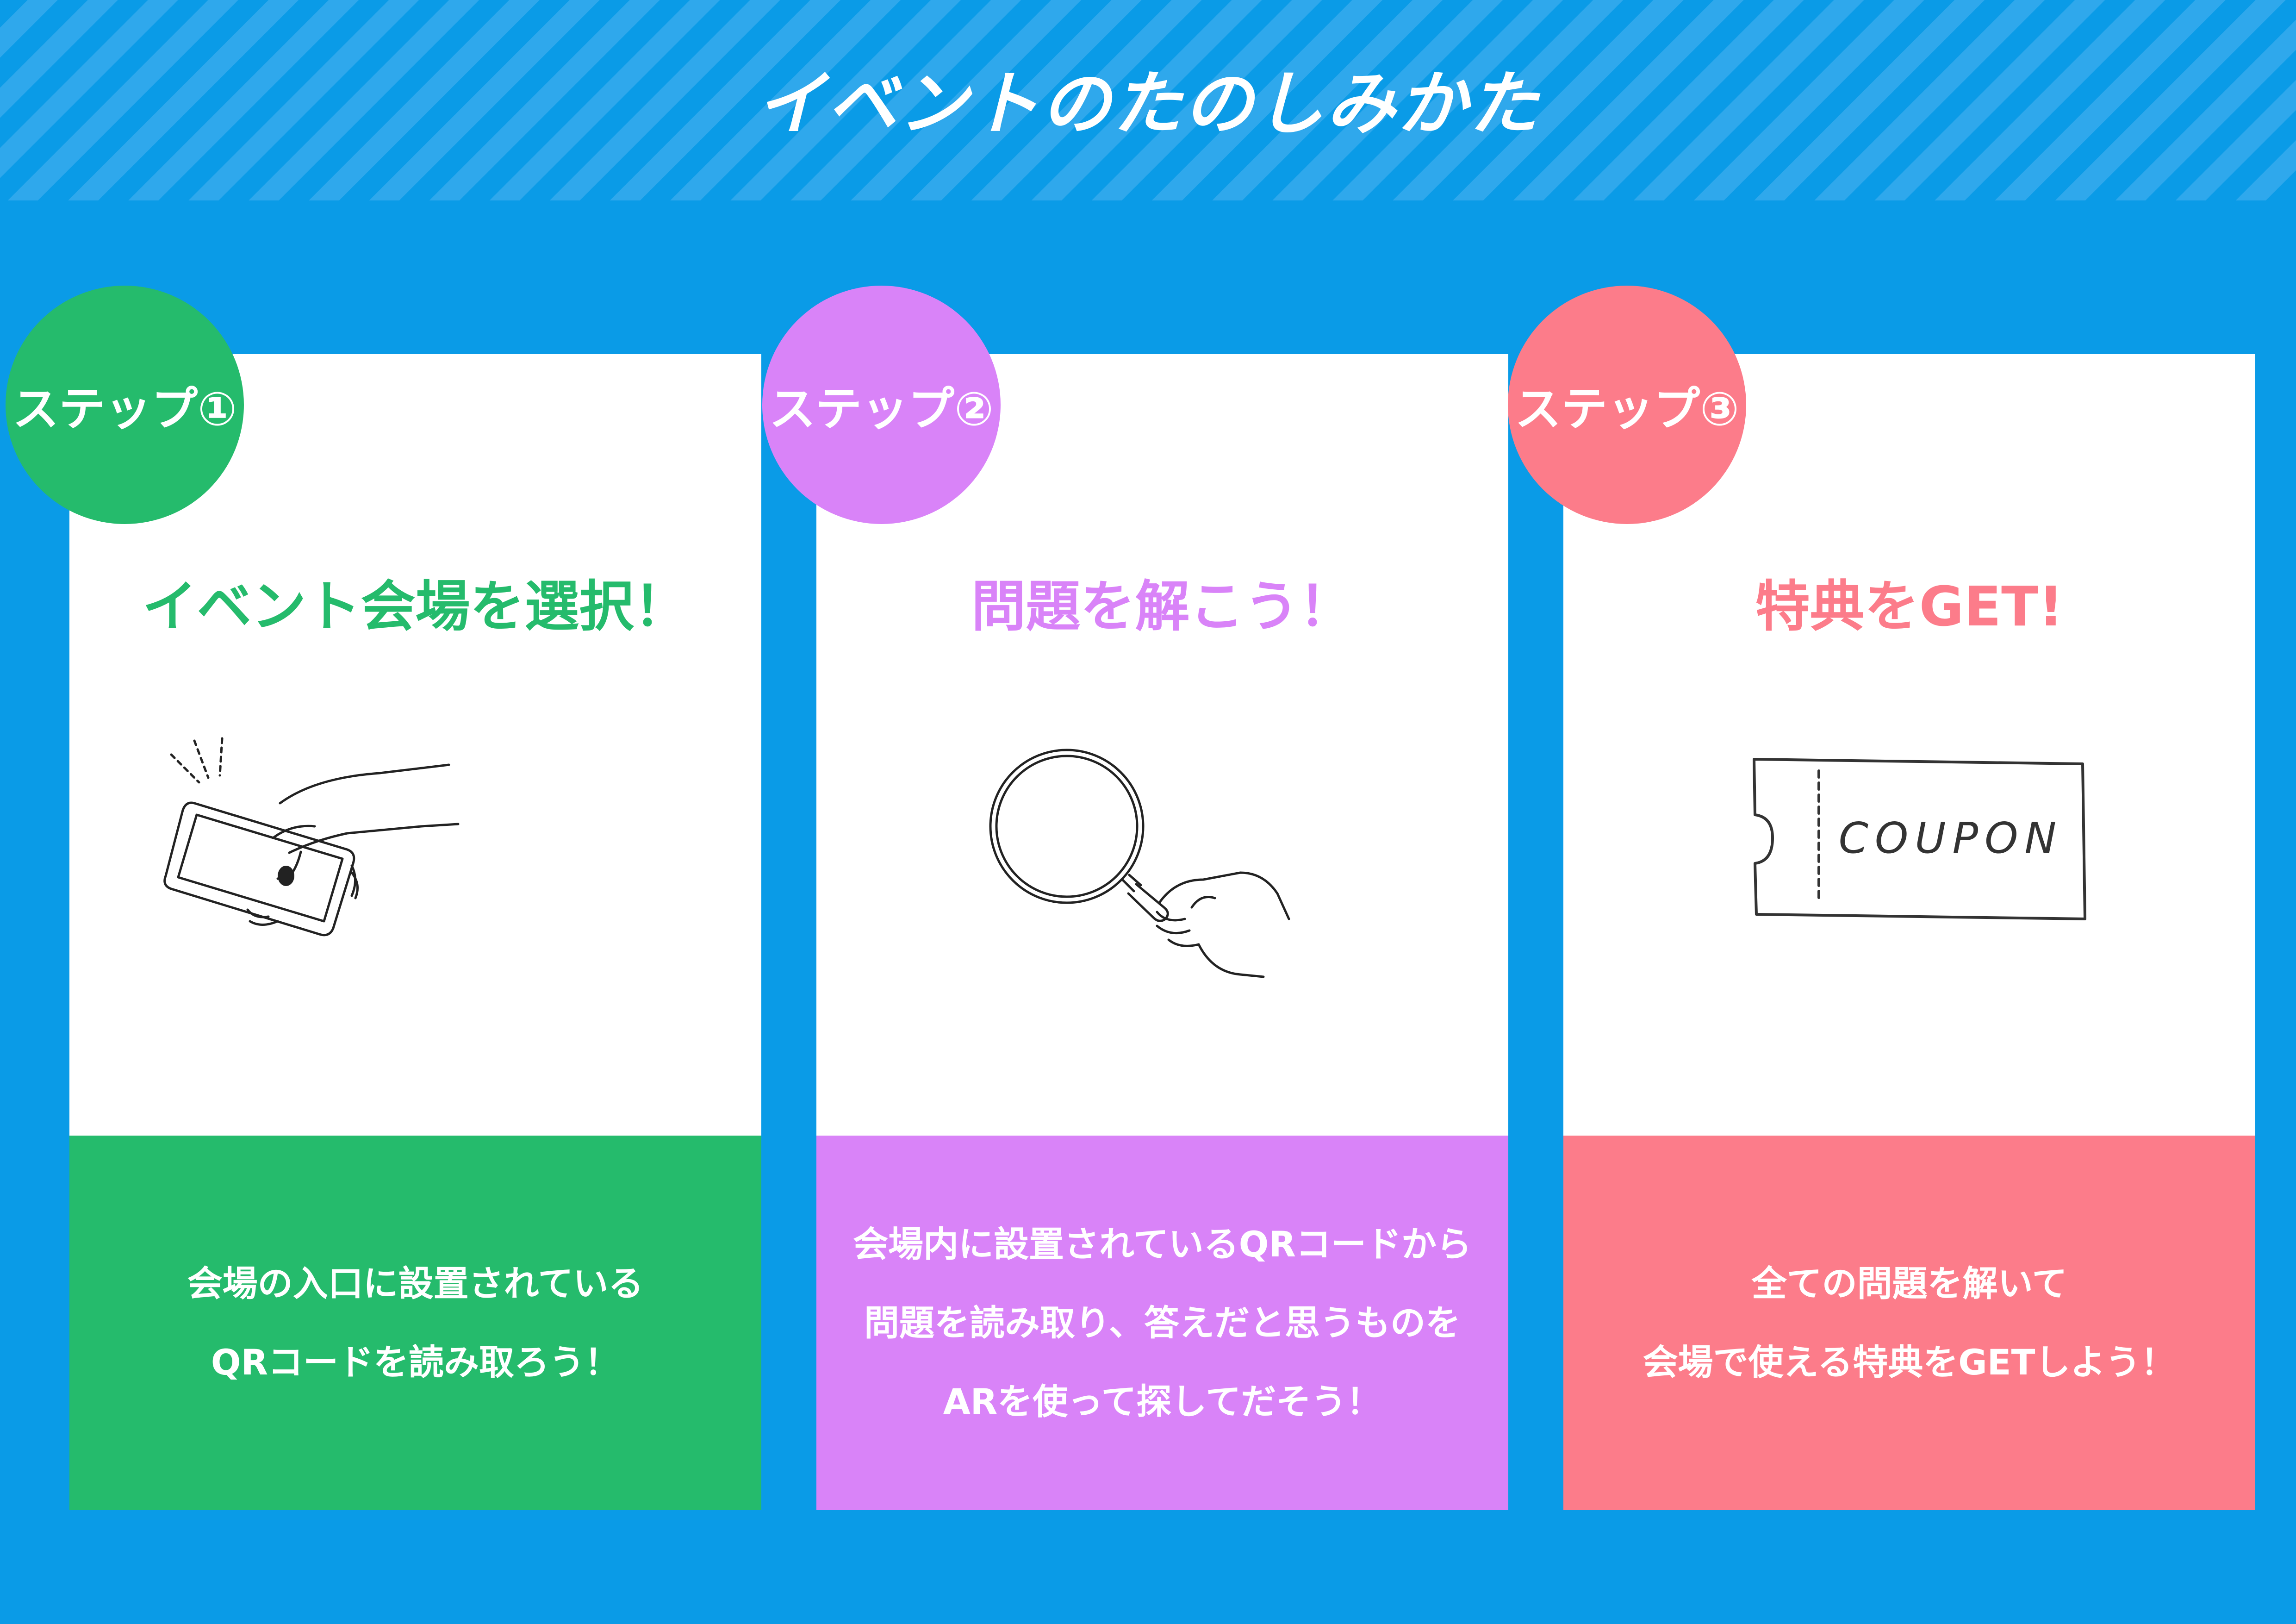 The height and width of the screenshot is (1624, 2296). What do you see at coordinates (1162, 1401) in the screenshot?
I see `description-line: ARを使って探してだそう！` at bounding box center [1162, 1401].